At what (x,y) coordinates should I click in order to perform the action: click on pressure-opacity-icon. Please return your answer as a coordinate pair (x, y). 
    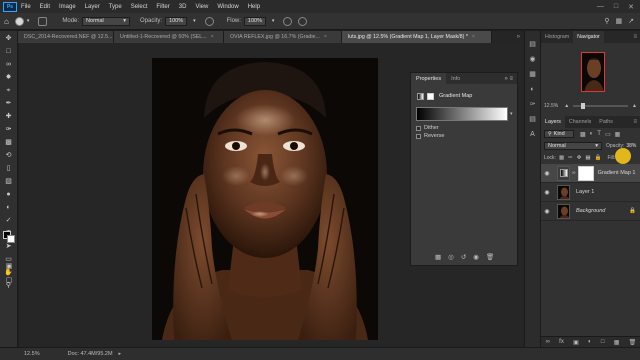
    Looking at the image, I should click on (209, 21).